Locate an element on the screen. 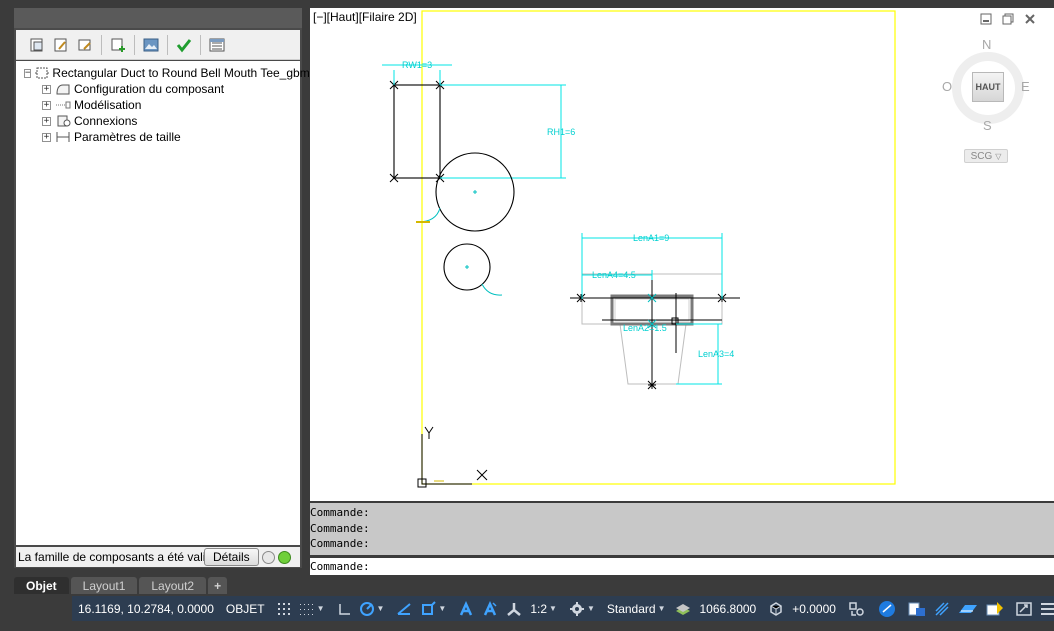  dimension-lena2-label: LenA2=1.5 is located at coordinates (645, 328).